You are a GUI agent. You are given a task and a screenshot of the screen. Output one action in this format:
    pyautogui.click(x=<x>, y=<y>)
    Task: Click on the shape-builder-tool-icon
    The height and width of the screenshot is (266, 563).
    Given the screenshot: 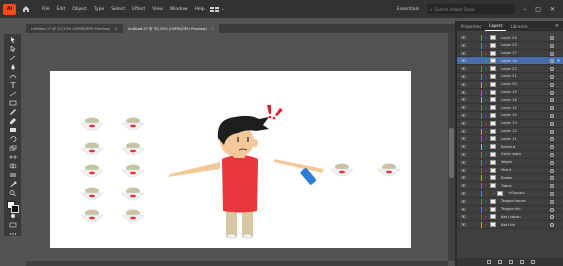 What is the action you would take?
    pyautogui.click(x=12, y=166)
    